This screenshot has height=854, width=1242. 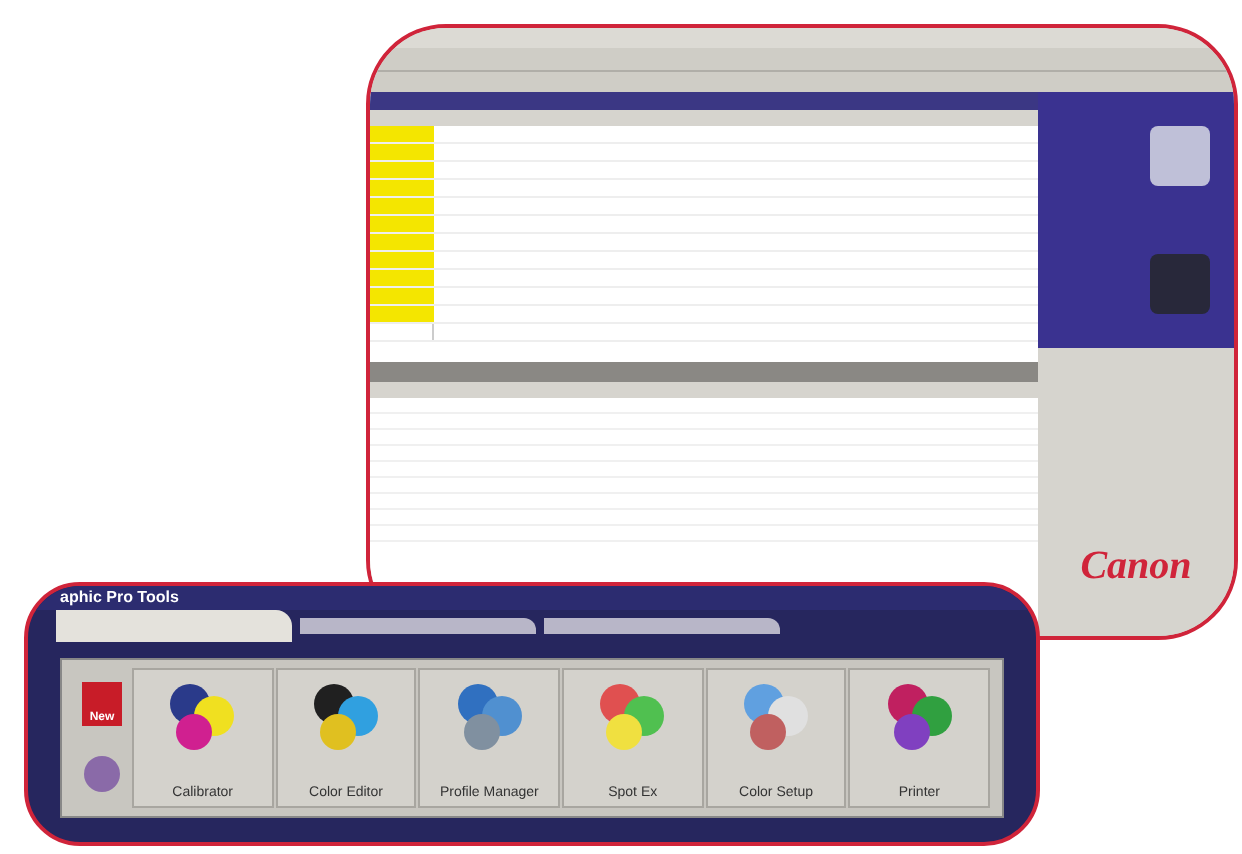 I want to click on window-title: aphic Pro Tools, so click(x=119, y=598).